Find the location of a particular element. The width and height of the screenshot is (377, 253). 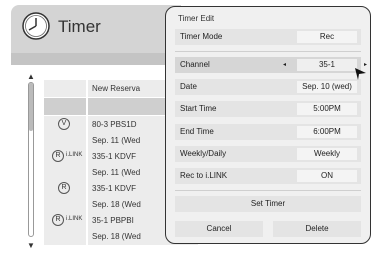

scroll-down-icon: ▼ is located at coordinates (31, 245).